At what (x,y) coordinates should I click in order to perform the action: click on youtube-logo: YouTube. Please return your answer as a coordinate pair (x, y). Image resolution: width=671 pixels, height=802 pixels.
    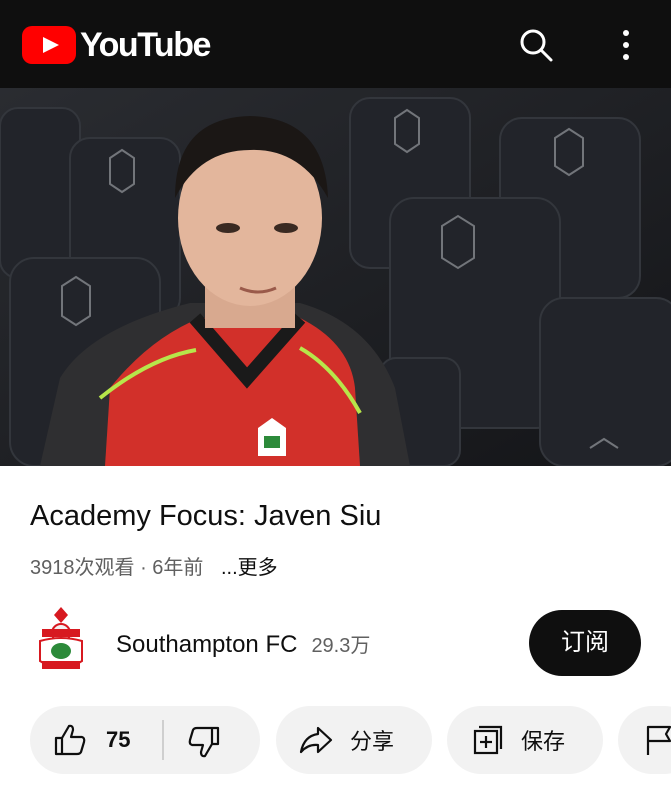
    Looking at the image, I should click on (116, 45).